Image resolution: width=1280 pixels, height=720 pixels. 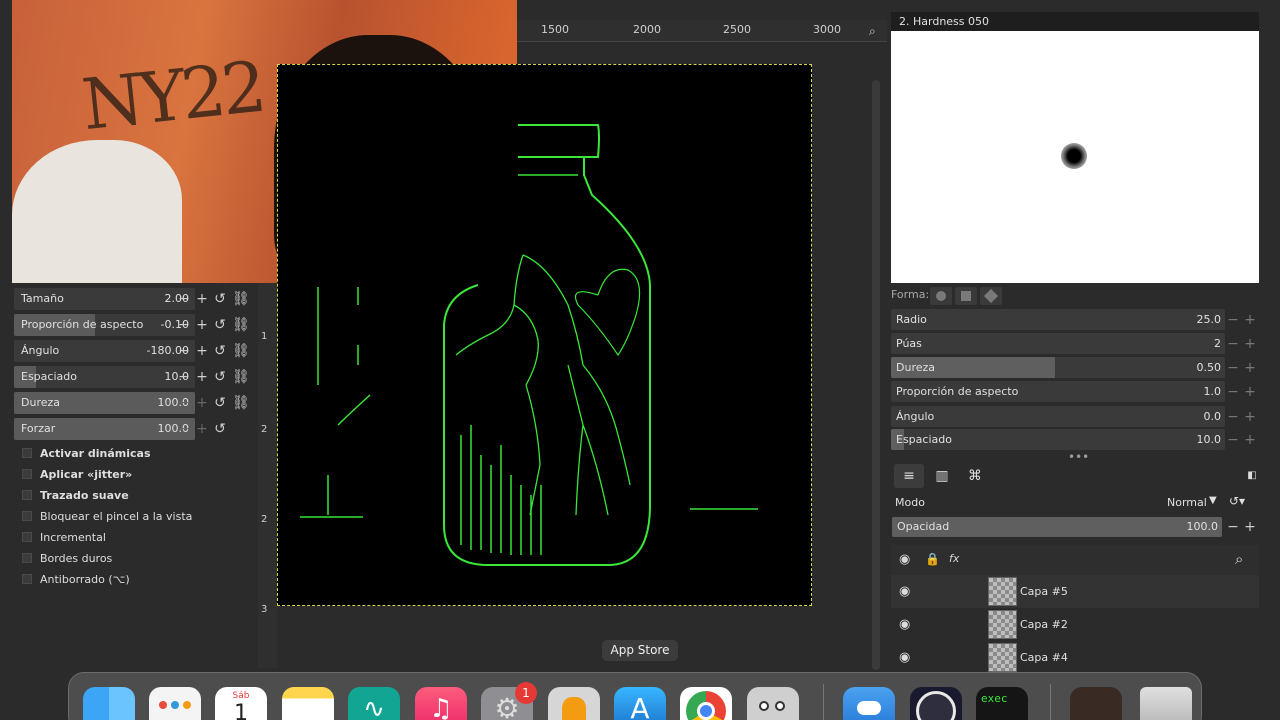 I want to click on notes-icon, so click(x=308, y=703).